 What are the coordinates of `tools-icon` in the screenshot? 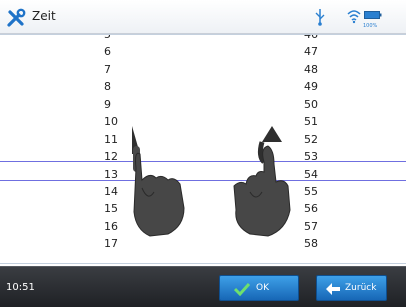 It's located at (16, 18).